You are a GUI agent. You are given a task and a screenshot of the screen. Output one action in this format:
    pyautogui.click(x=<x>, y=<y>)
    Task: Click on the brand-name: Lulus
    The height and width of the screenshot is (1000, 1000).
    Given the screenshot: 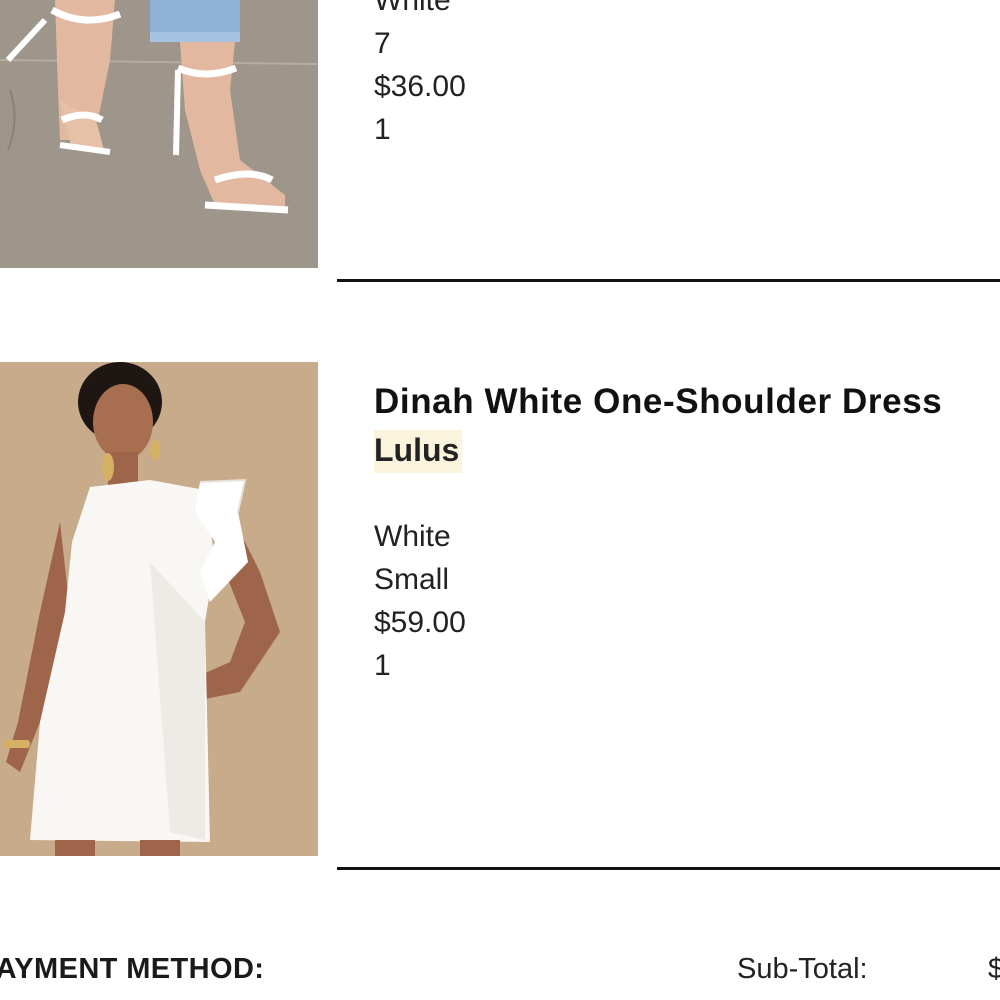 What is the action you would take?
    pyautogui.click(x=418, y=451)
    